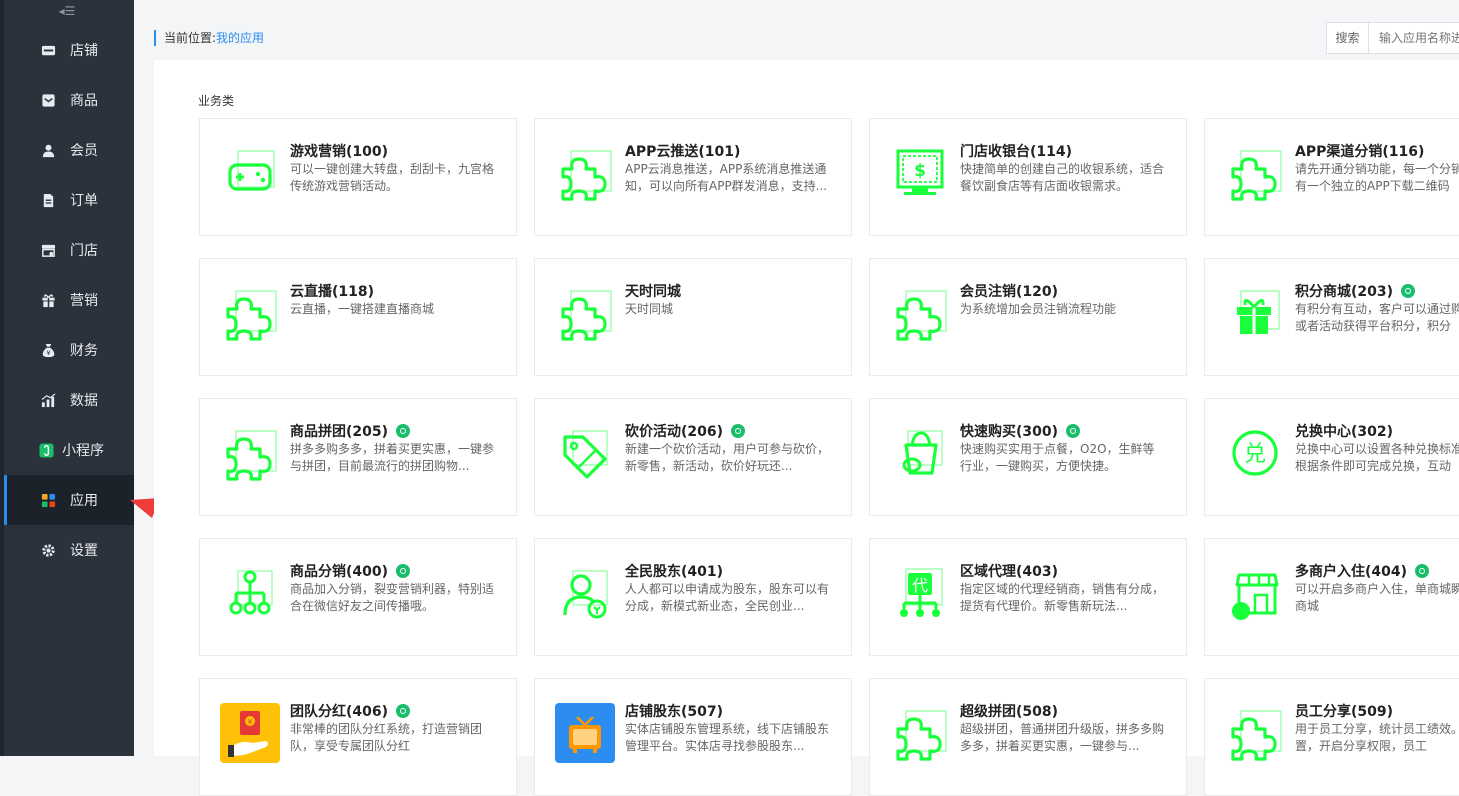  What do you see at coordinates (1062, 177) in the screenshot?
I see `app-card-description: 快捷简单的创建自己的收银系统，适合餐饮副食店等有店面收银需求。` at bounding box center [1062, 177].